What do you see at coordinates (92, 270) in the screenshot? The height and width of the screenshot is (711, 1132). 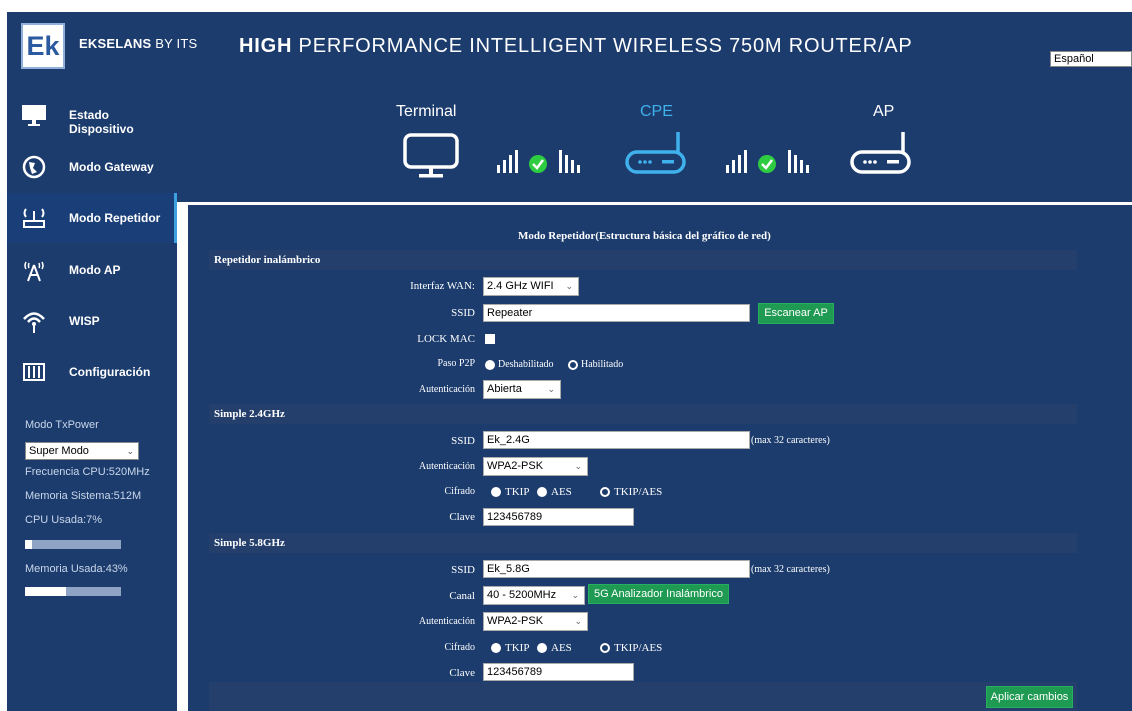 I see `sidebar-item-modo-ap: Modo AP` at bounding box center [92, 270].